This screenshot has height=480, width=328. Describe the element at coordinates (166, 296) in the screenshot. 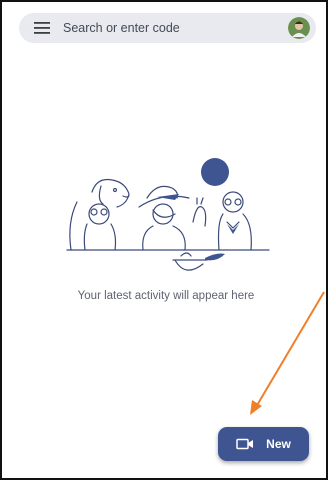

I see `empty-state-message: Your latest activity will appear here` at that location.